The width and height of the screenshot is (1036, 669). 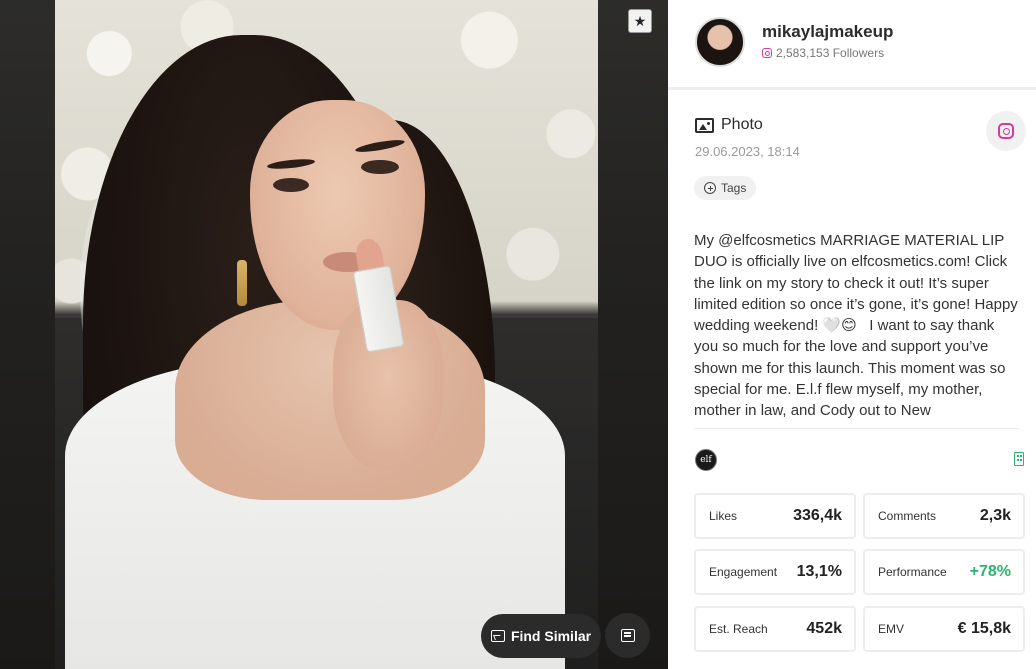 I want to click on followers-text: 2,583,153 Followers, so click(x=830, y=53).